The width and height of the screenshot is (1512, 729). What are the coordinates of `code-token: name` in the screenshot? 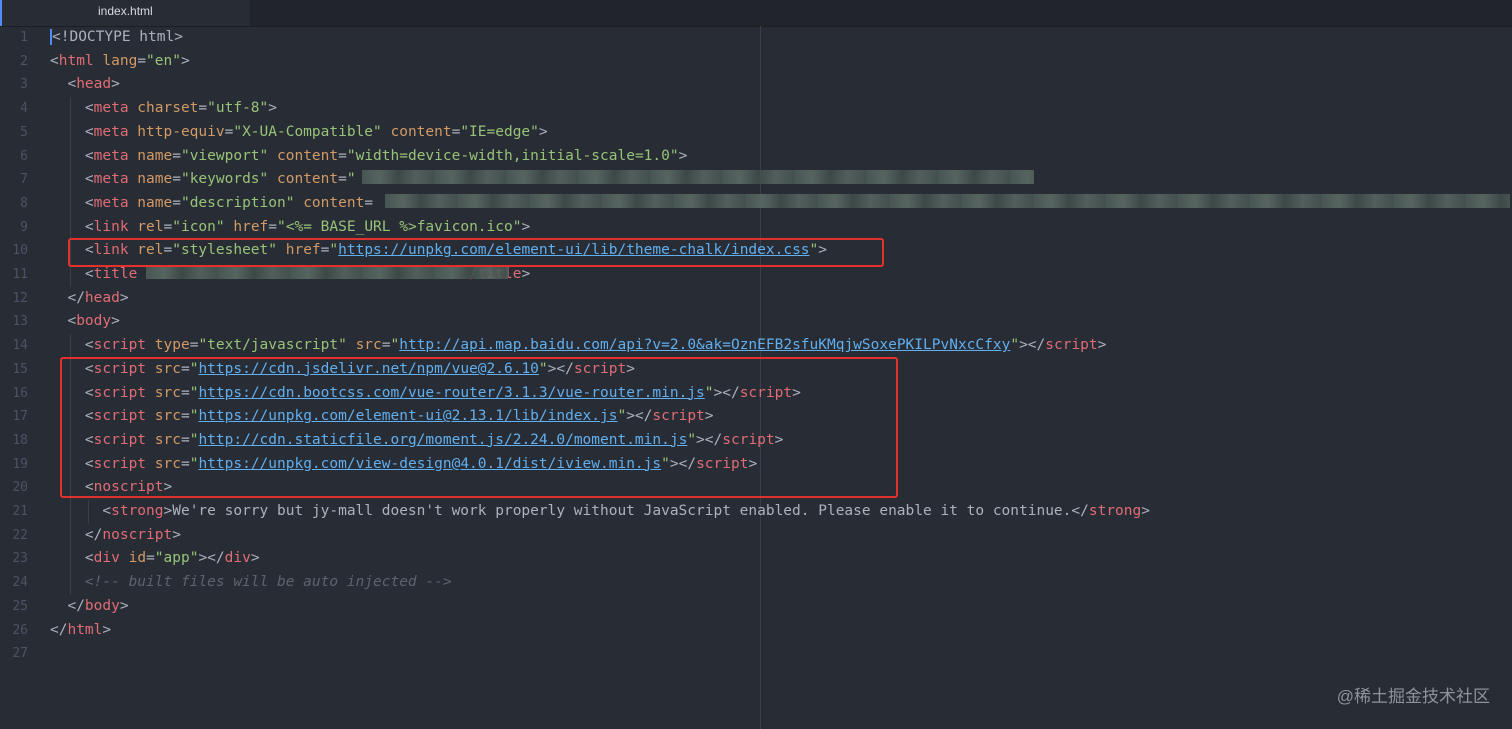 It's located at (150, 155).